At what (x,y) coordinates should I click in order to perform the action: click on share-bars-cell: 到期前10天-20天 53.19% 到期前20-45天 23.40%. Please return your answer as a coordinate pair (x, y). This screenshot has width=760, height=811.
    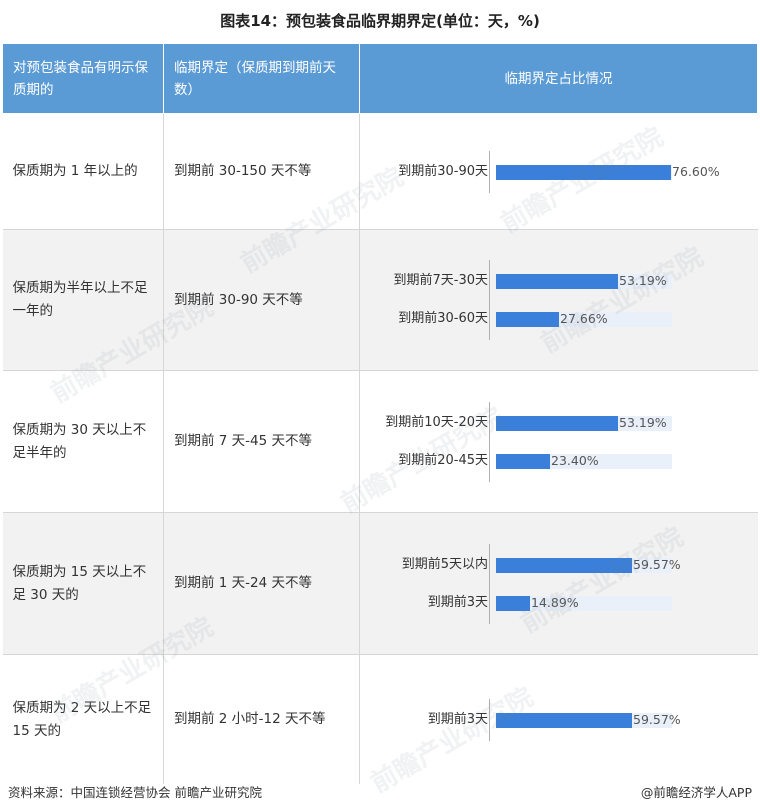
    Looking at the image, I should click on (558, 441).